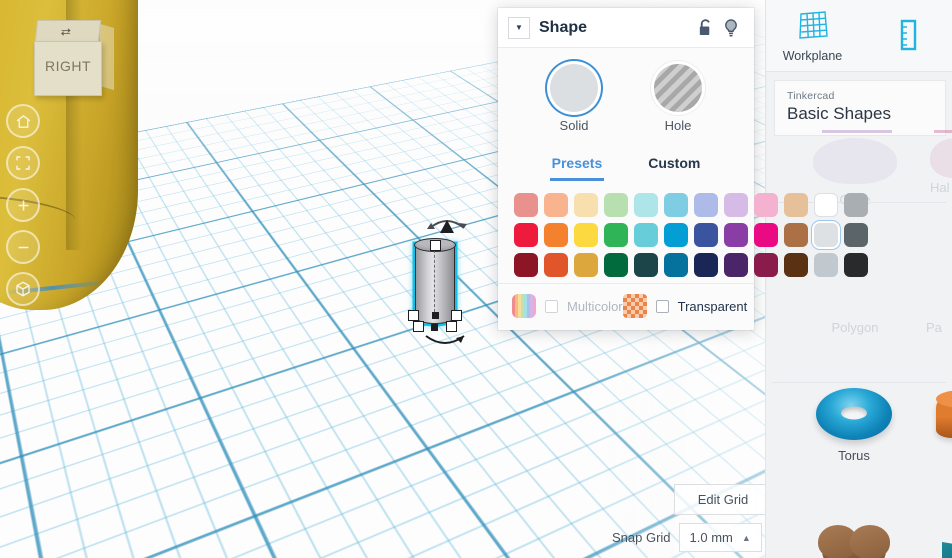  I want to click on zoom-out-button, so click(23, 247).